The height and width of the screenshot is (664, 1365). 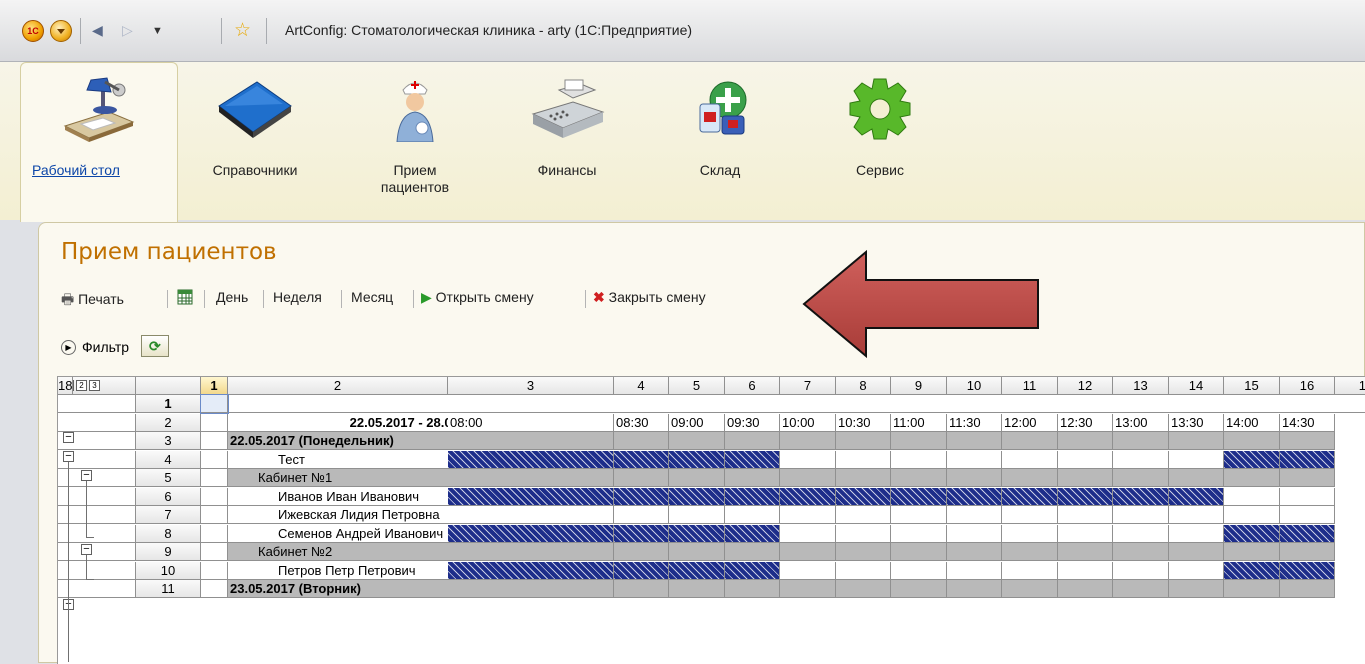 I want to click on time-slot-header: 14:00, so click(x=1252, y=423).